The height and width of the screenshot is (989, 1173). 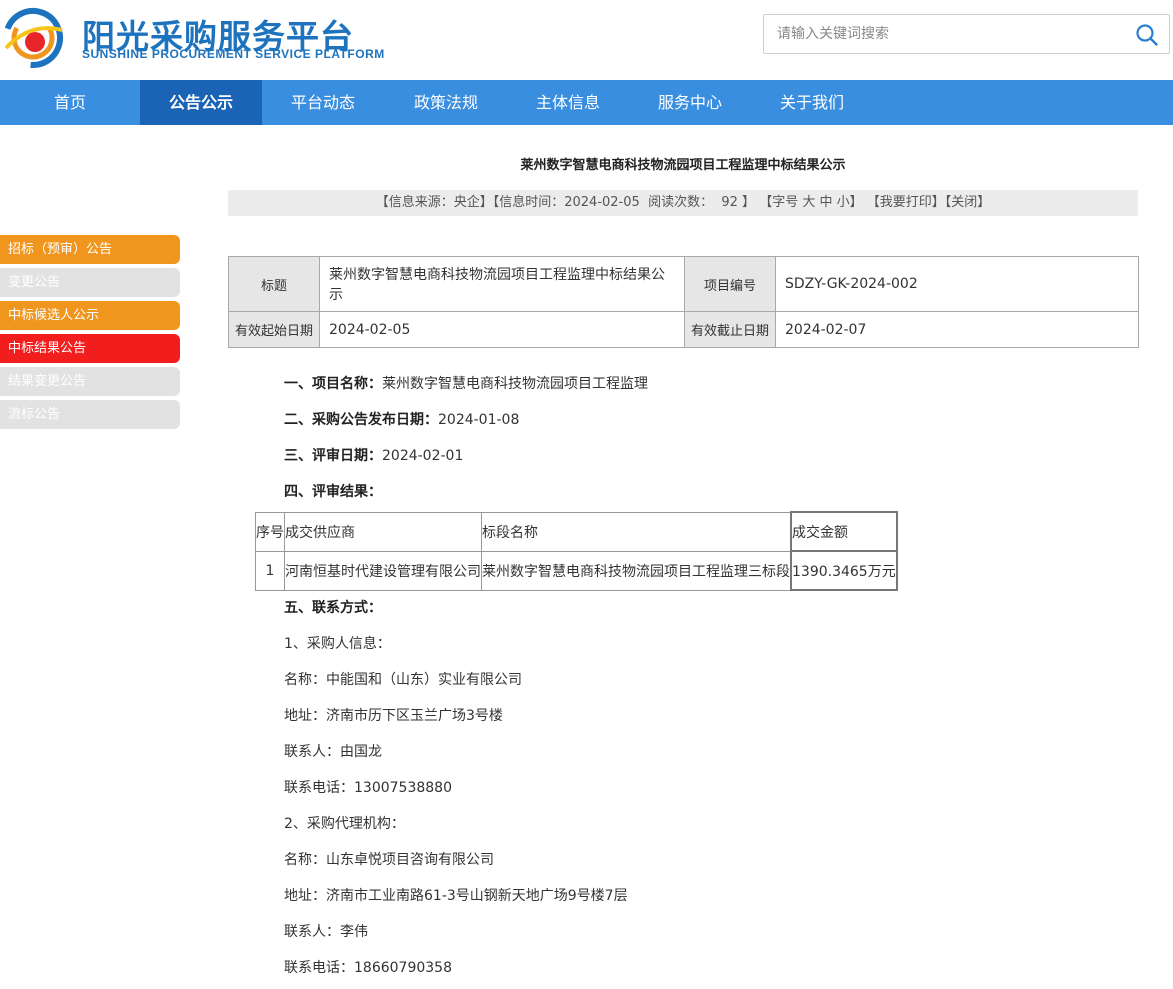 I want to click on info-reads-label: 阅读次数：, so click(x=681, y=202).